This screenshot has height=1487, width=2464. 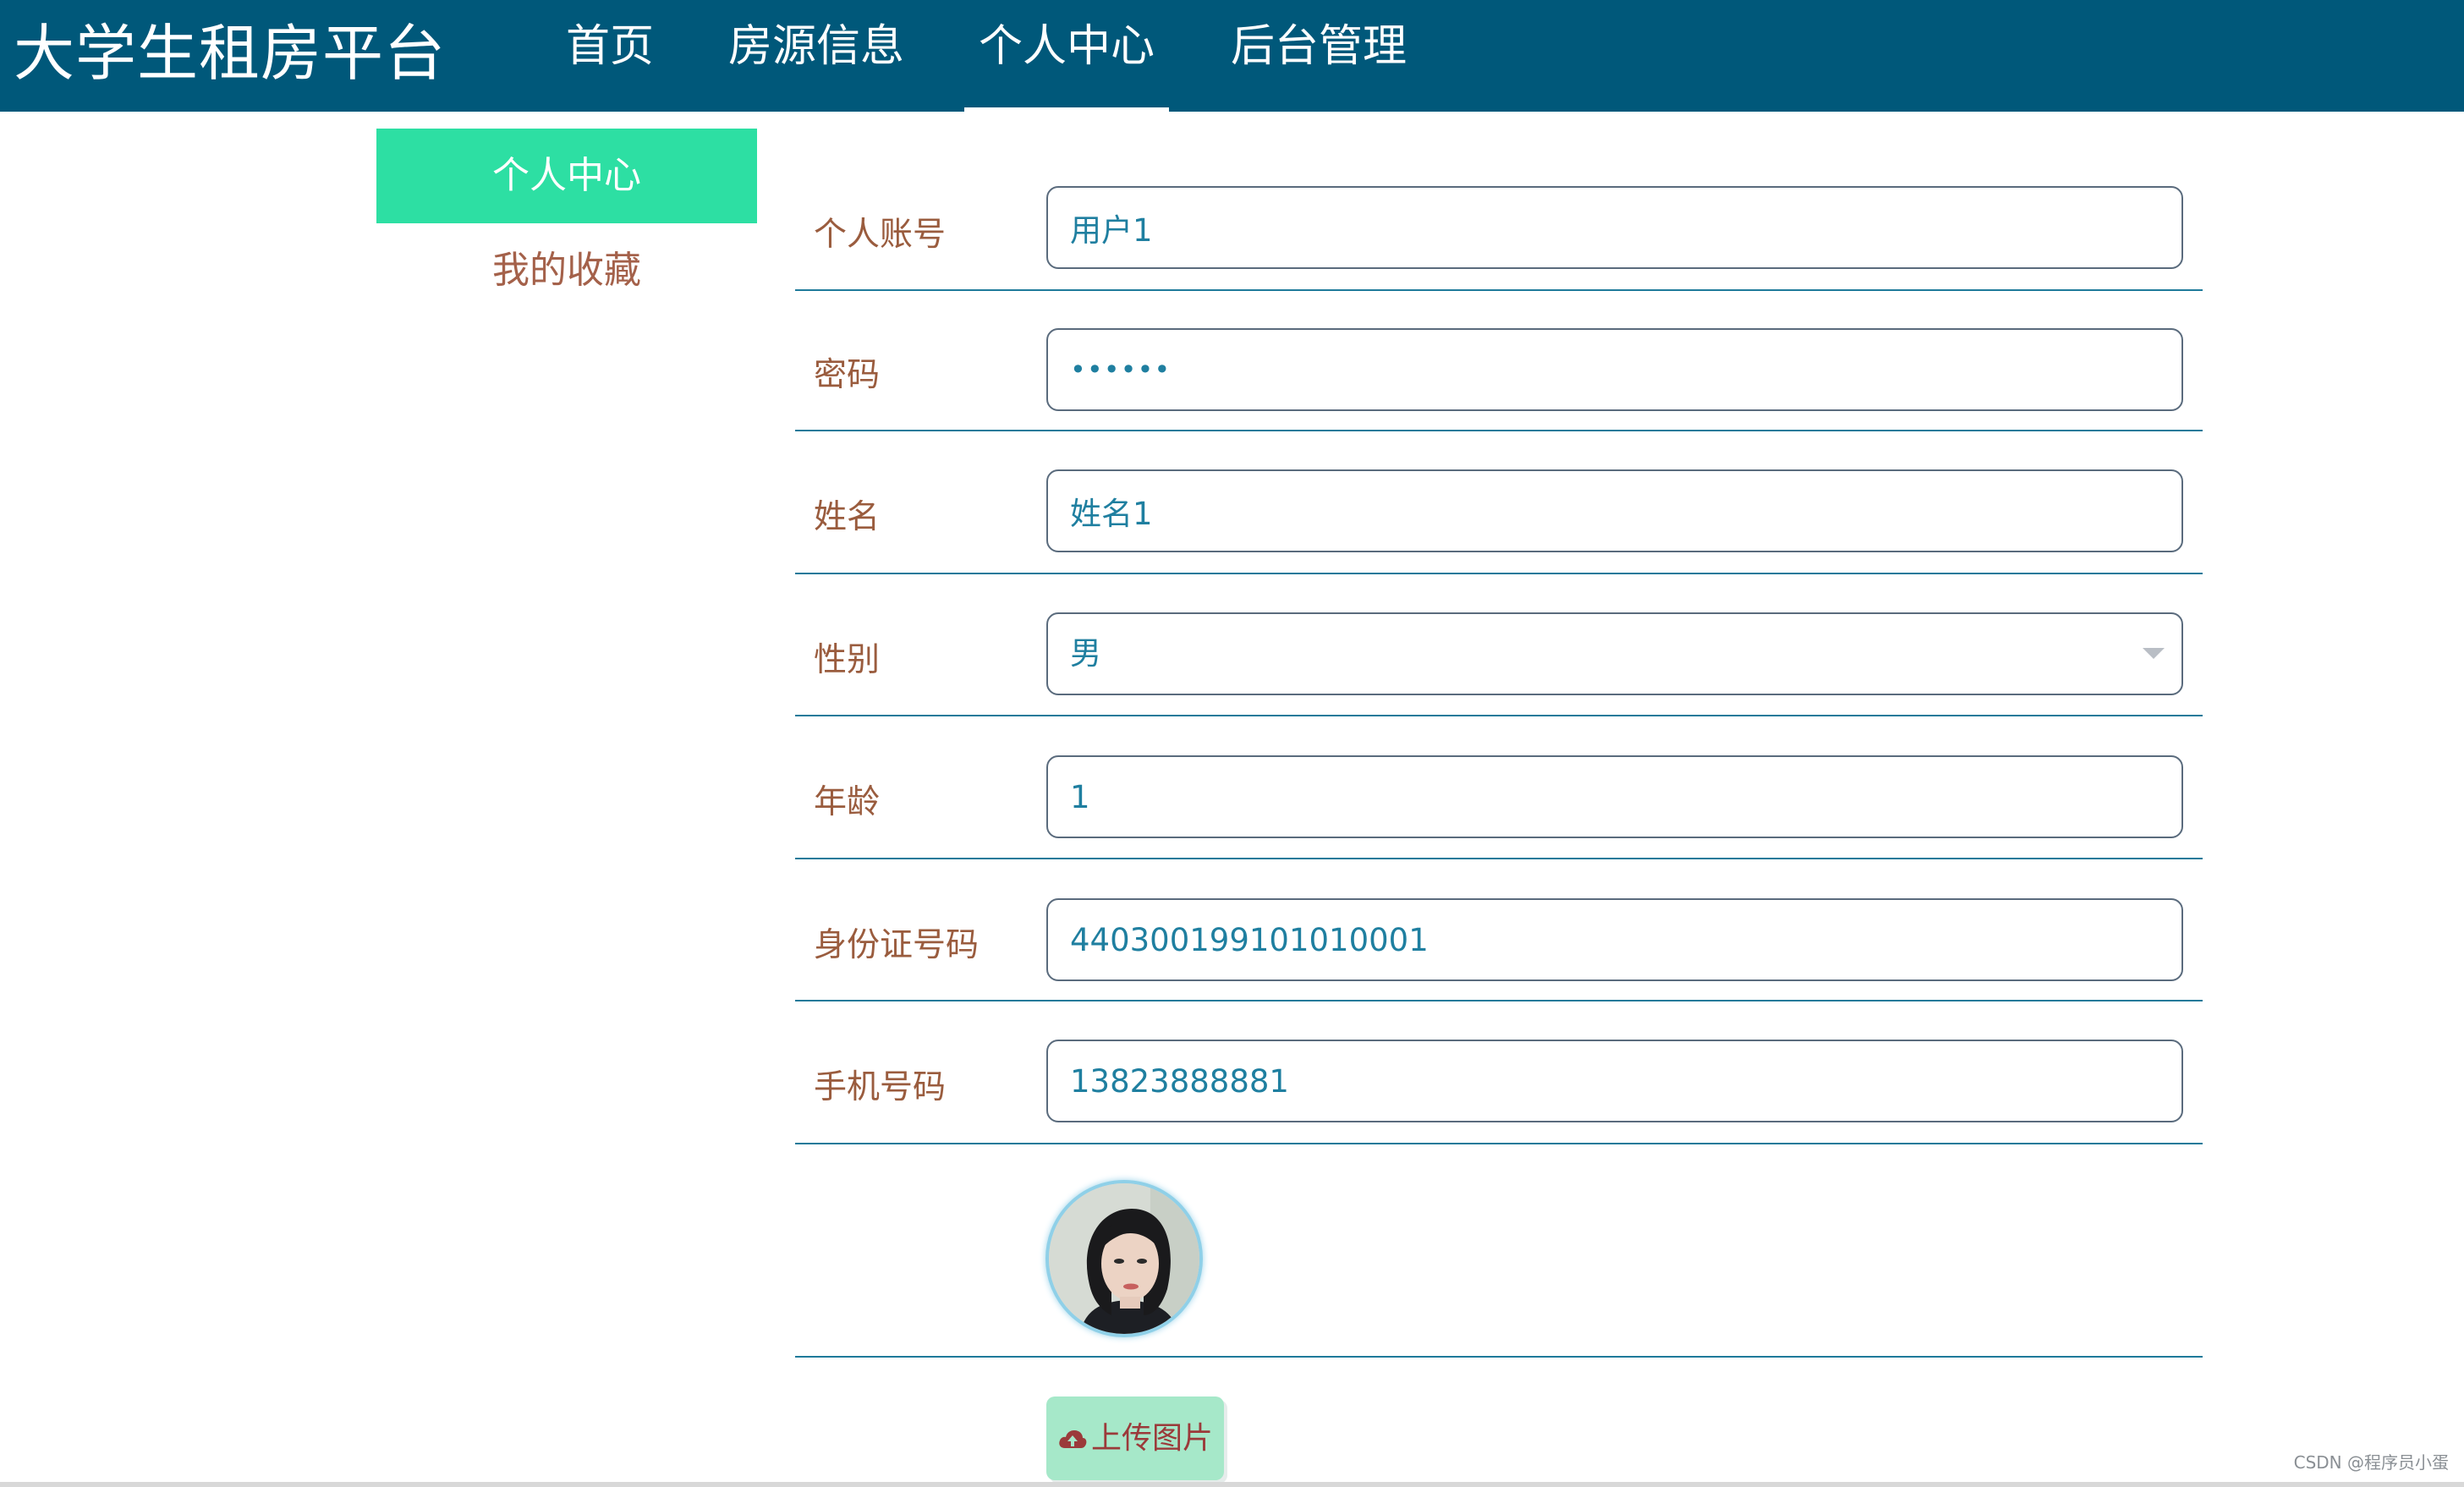 What do you see at coordinates (1085, 653) in the screenshot?
I see `gender-selected-value: 男` at bounding box center [1085, 653].